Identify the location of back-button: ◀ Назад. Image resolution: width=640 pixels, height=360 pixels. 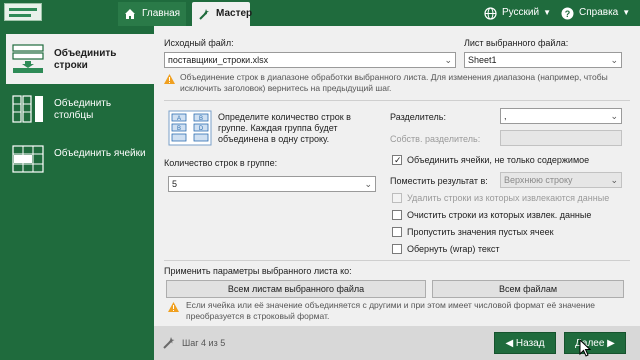
(525, 343).